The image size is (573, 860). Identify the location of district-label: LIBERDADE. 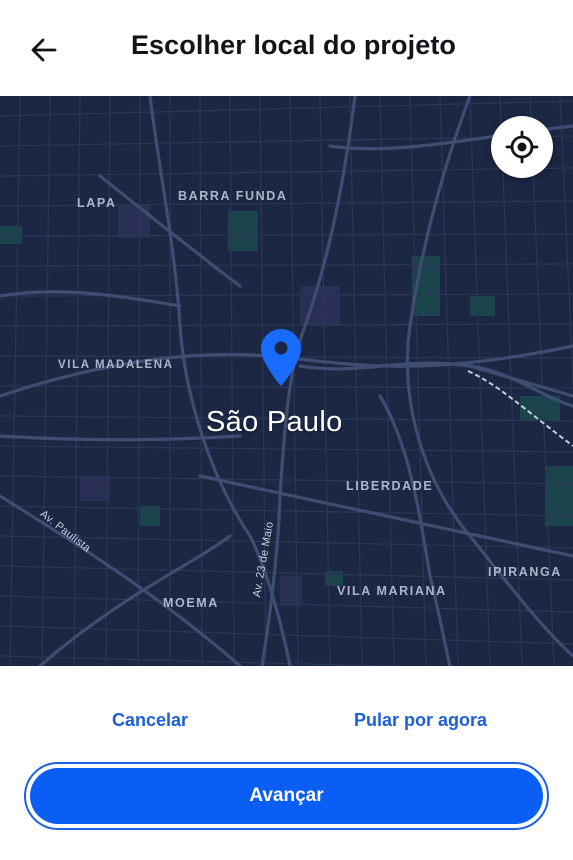
(390, 486).